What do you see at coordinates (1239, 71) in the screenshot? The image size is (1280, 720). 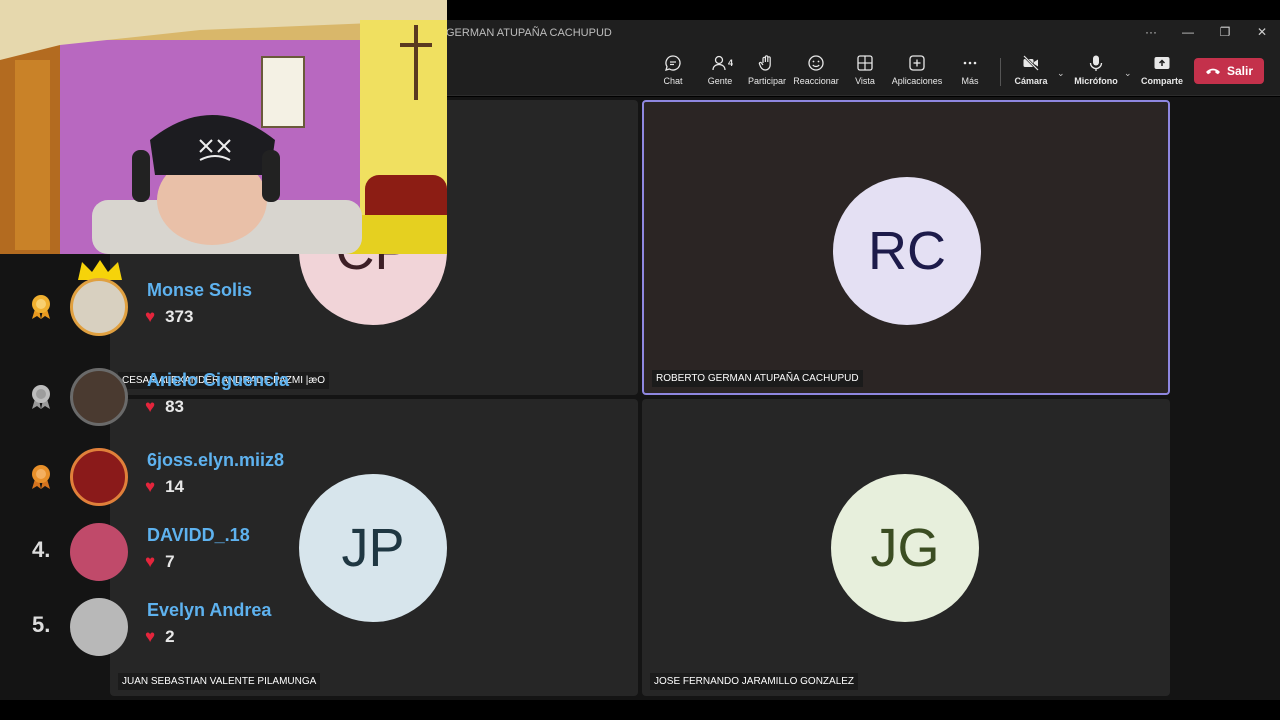 I see `leave-label: Salir` at bounding box center [1239, 71].